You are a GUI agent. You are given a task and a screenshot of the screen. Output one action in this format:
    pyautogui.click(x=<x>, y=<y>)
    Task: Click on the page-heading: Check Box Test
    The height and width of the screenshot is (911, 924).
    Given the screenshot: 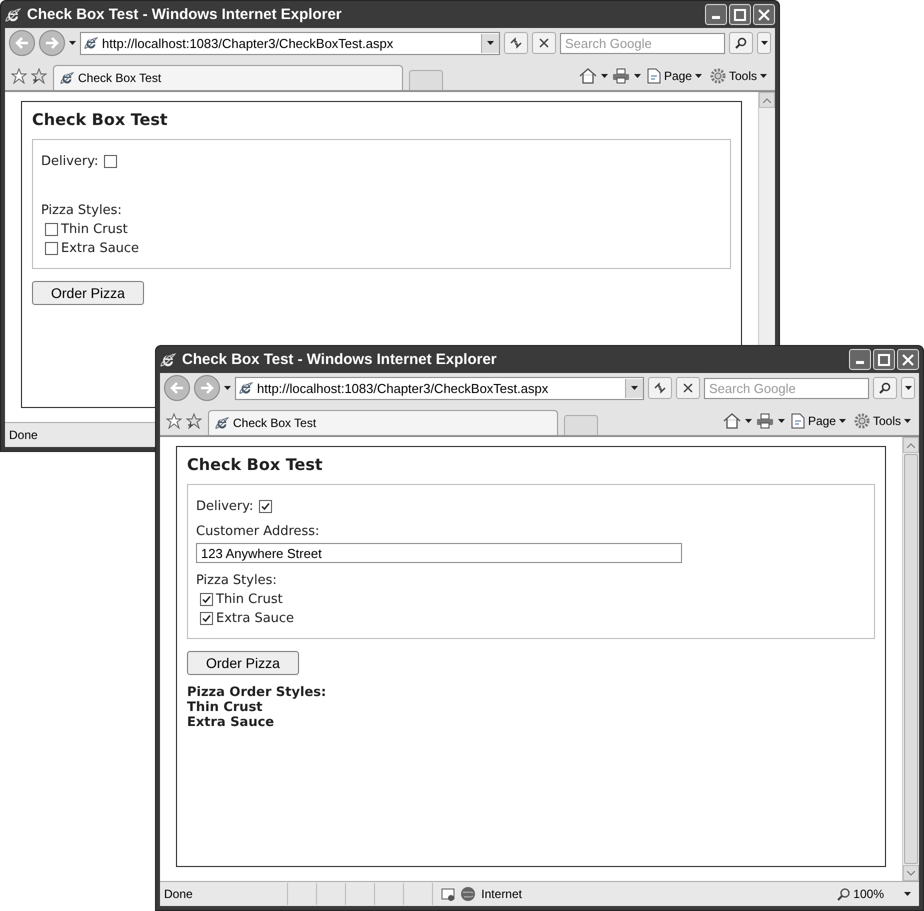 What is the action you would take?
    pyautogui.click(x=100, y=119)
    